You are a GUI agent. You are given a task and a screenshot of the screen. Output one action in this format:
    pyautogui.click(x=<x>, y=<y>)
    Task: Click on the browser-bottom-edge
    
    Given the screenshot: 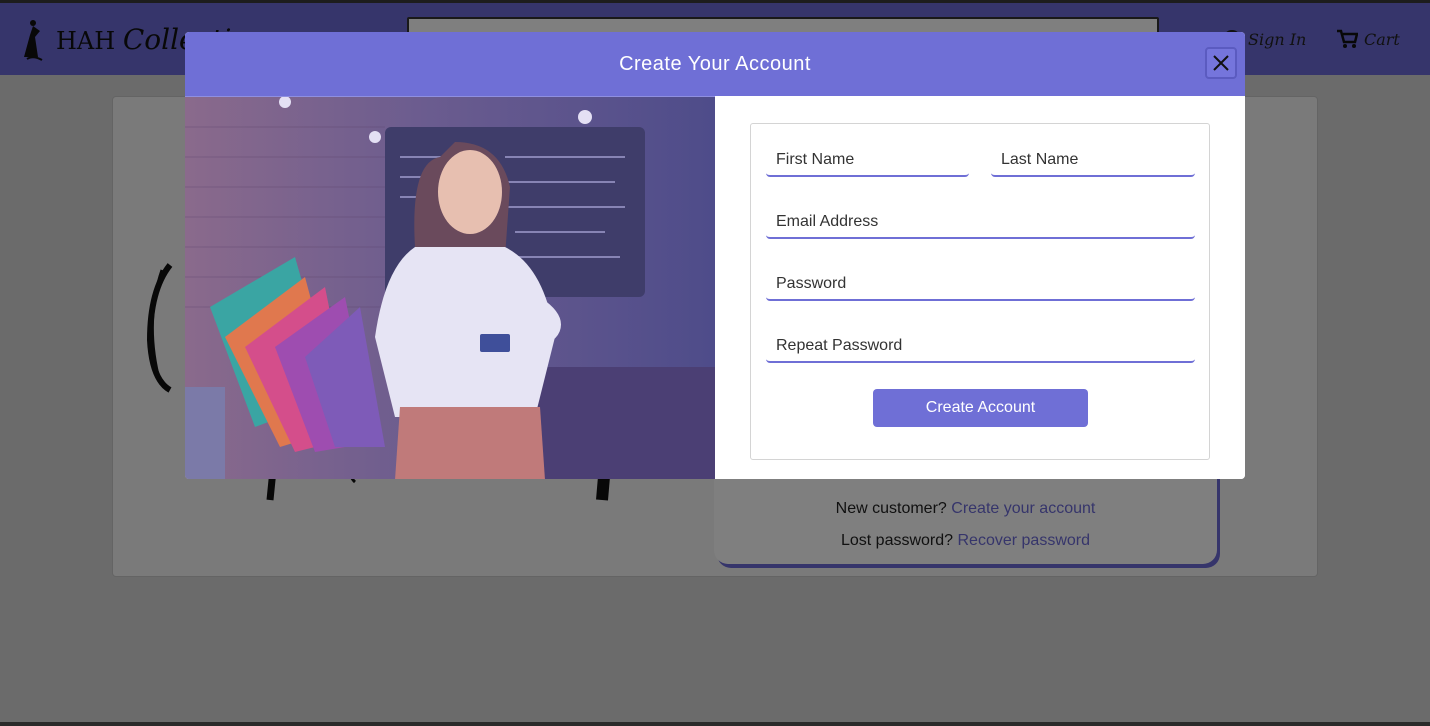 What is the action you would take?
    pyautogui.click(x=715, y=724)
    